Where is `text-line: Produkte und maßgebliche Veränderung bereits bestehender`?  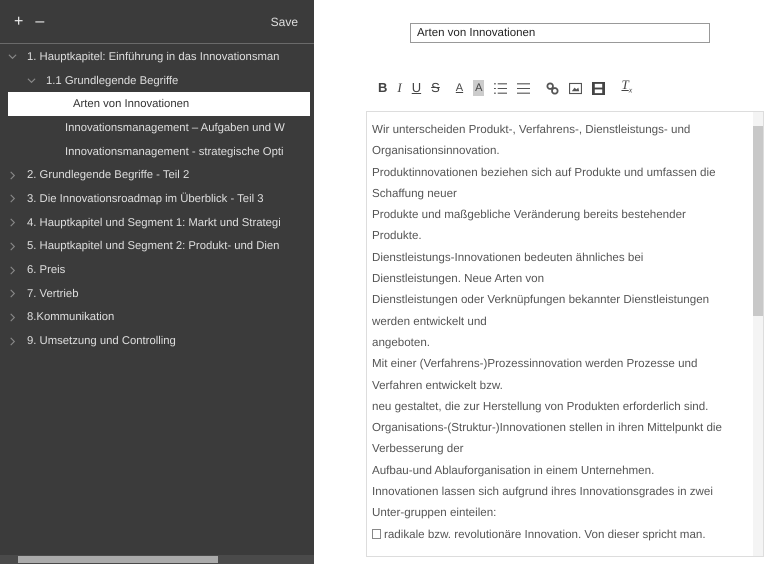 text-line: Produkte und maßgebliche Veränderung bereits bestehender is located at coordinates (529, 215).